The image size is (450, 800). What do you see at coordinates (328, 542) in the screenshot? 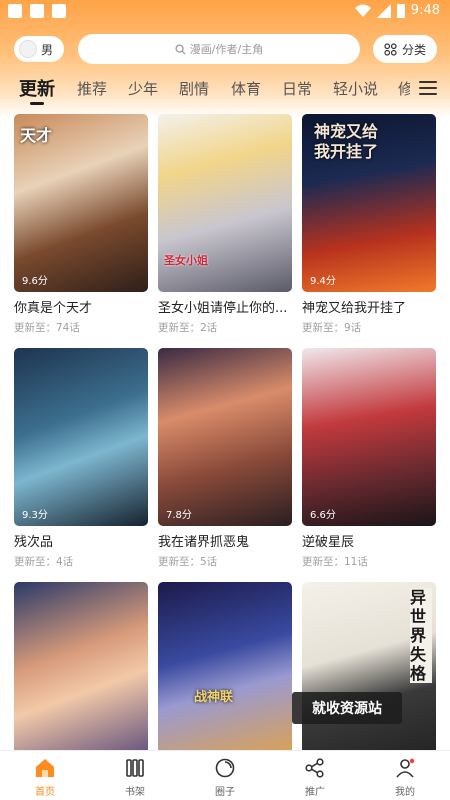
I see `comic-title: 逆破星辰` at bounding box center [328, 542].